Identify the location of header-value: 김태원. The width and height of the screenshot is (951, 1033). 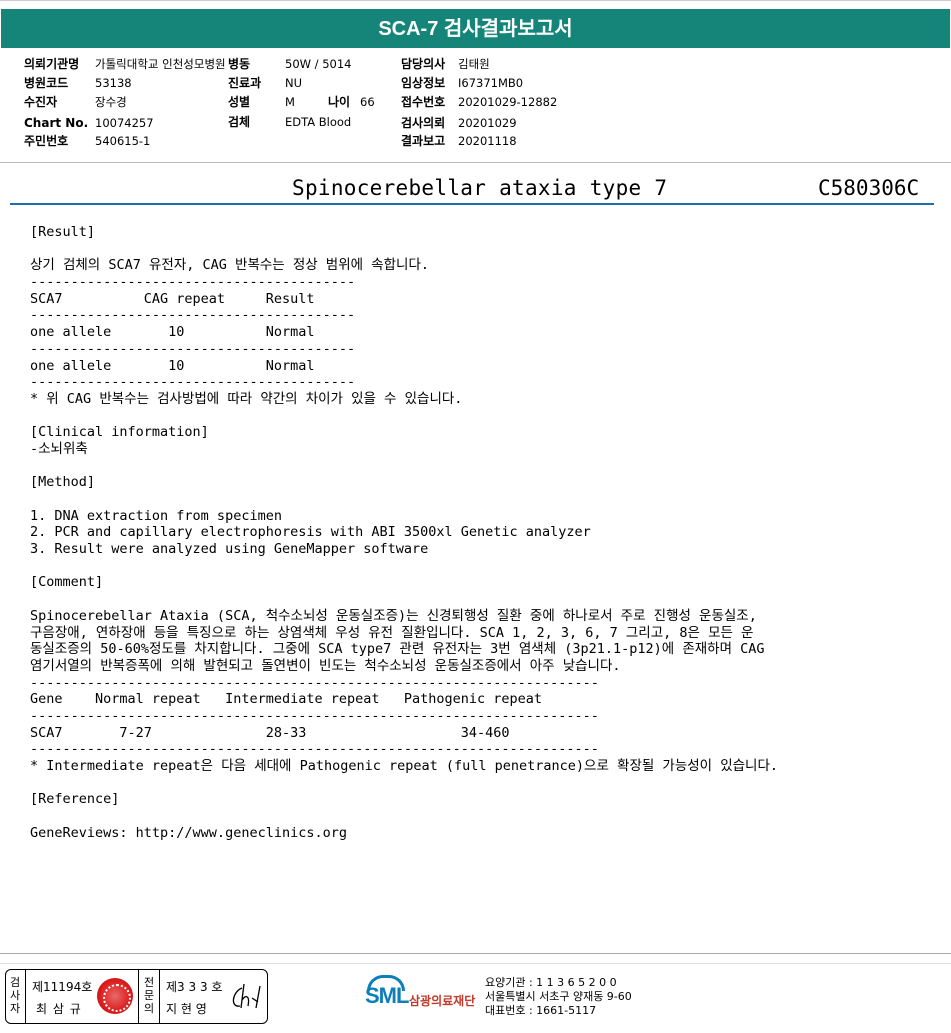
(474, 64).